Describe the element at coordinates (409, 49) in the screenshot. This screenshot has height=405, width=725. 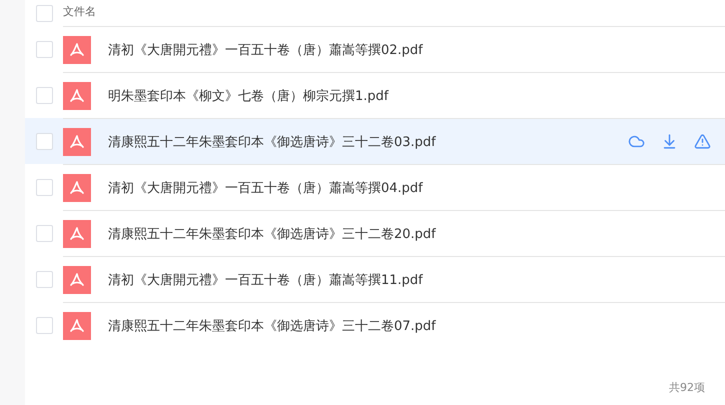
I see `file-name: 清初《大唐開元禮》一百五十卷（唐）蕭嵩等撰02.pdf` at that location.